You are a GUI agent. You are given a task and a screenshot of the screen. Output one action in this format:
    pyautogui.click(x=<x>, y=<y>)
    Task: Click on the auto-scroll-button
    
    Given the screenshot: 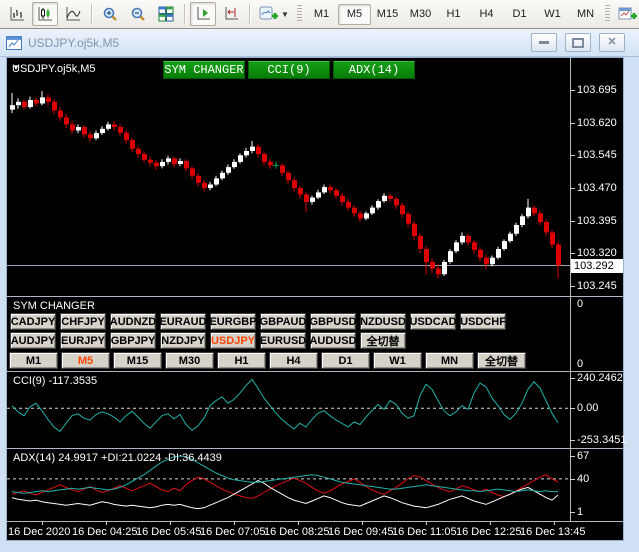 What is the action you would take?
    pyautogui.click(x=203, y=14)
    